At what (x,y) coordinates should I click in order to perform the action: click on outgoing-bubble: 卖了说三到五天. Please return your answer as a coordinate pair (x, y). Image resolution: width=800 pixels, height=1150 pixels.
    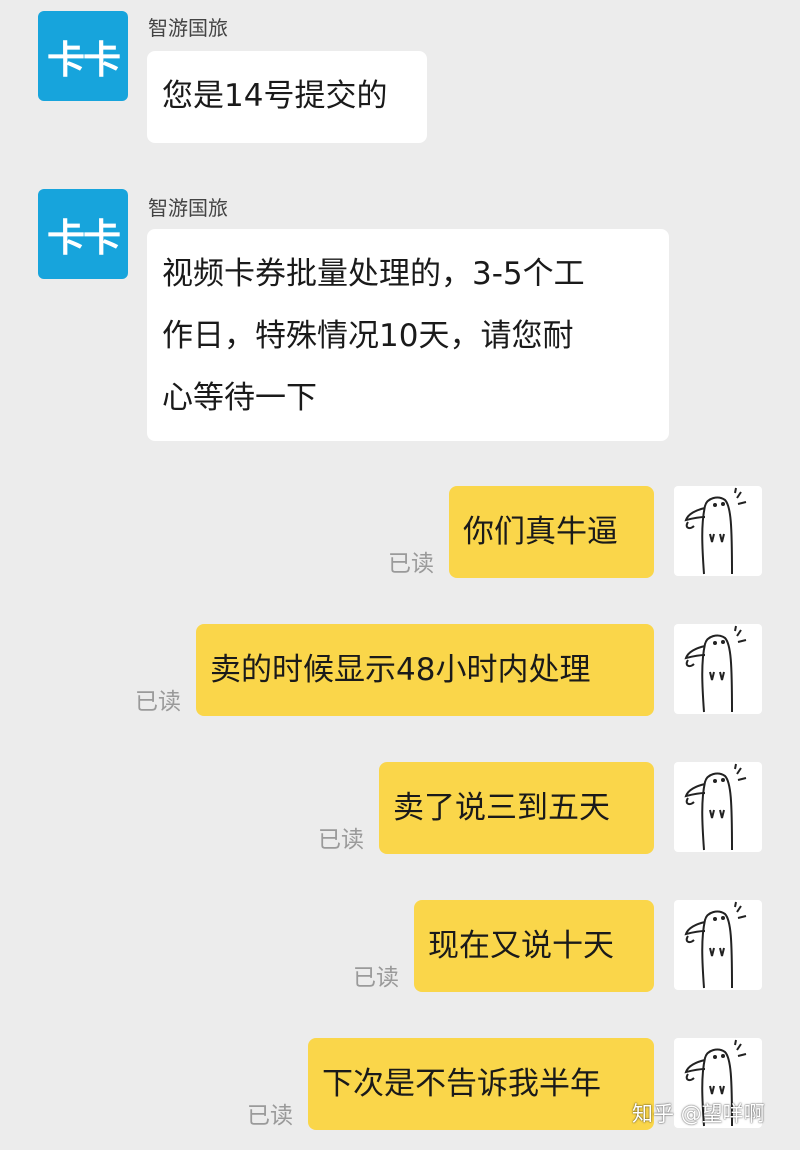
    Looking at the image, I should click on (516, 808).